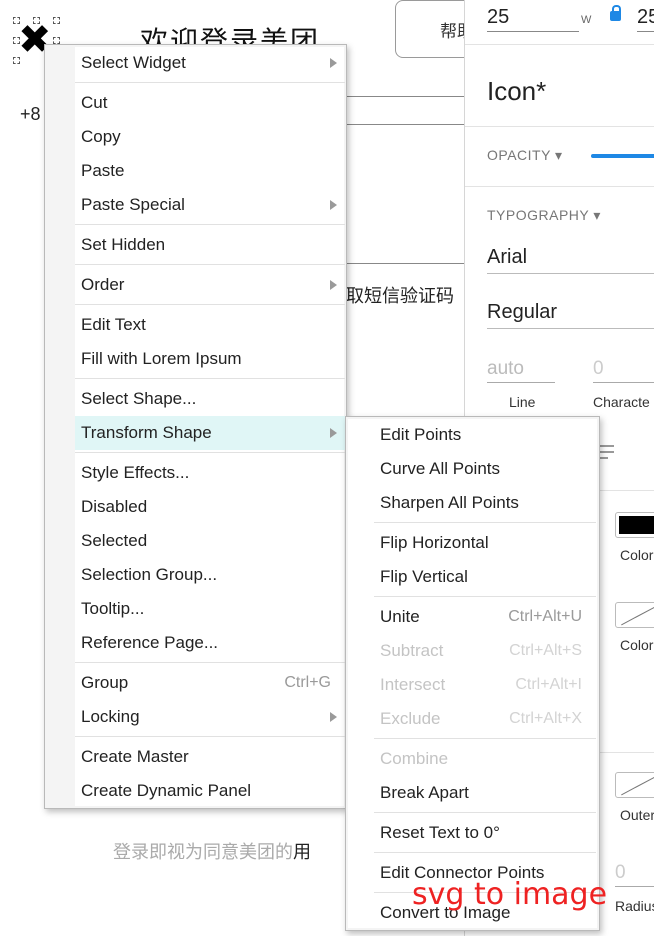 The image size is (654, 936). I want to click on menu-item-curve-all-points: Curve All Points, so click(485, 469).